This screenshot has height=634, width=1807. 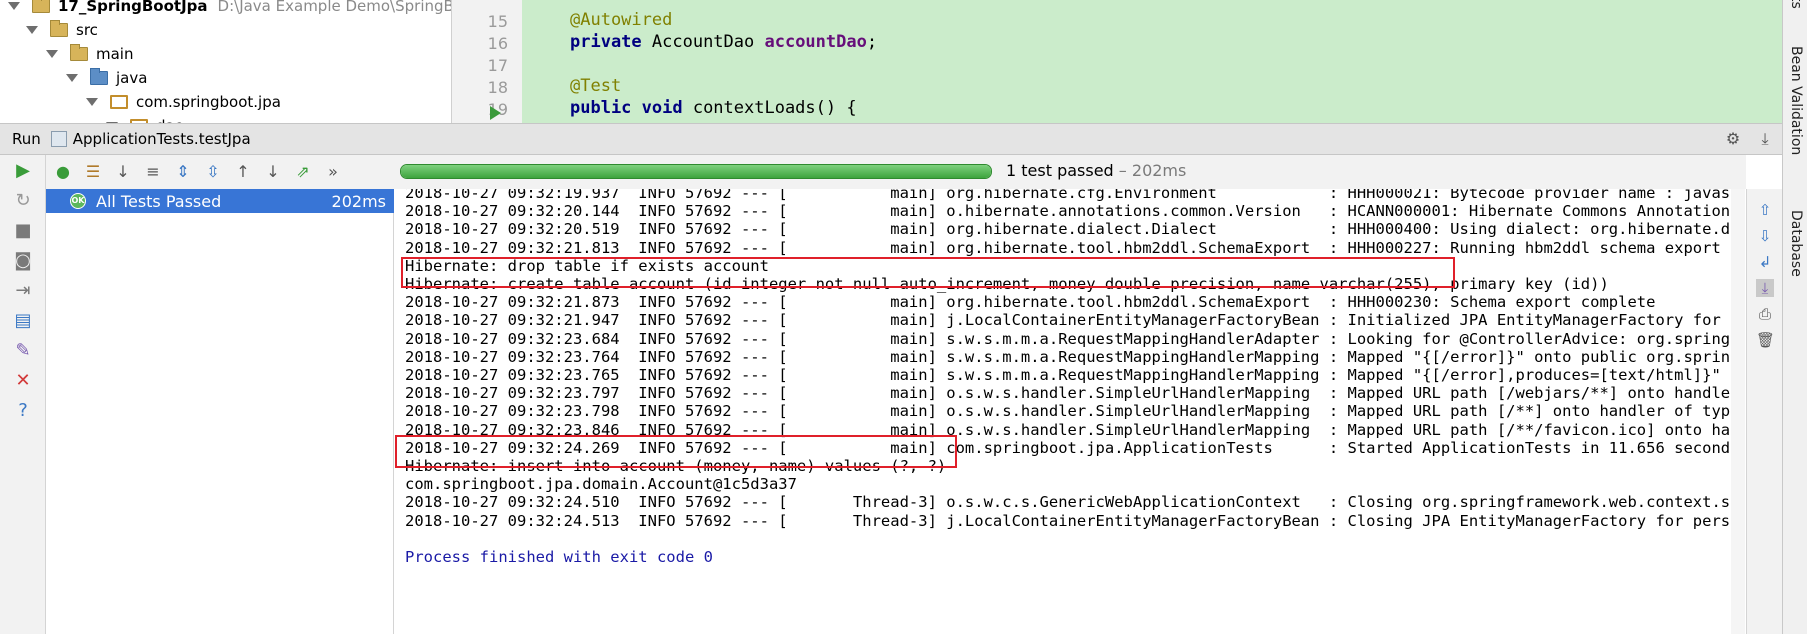 I want to click on layout-icon: ▤, so click(x=23, y=321).